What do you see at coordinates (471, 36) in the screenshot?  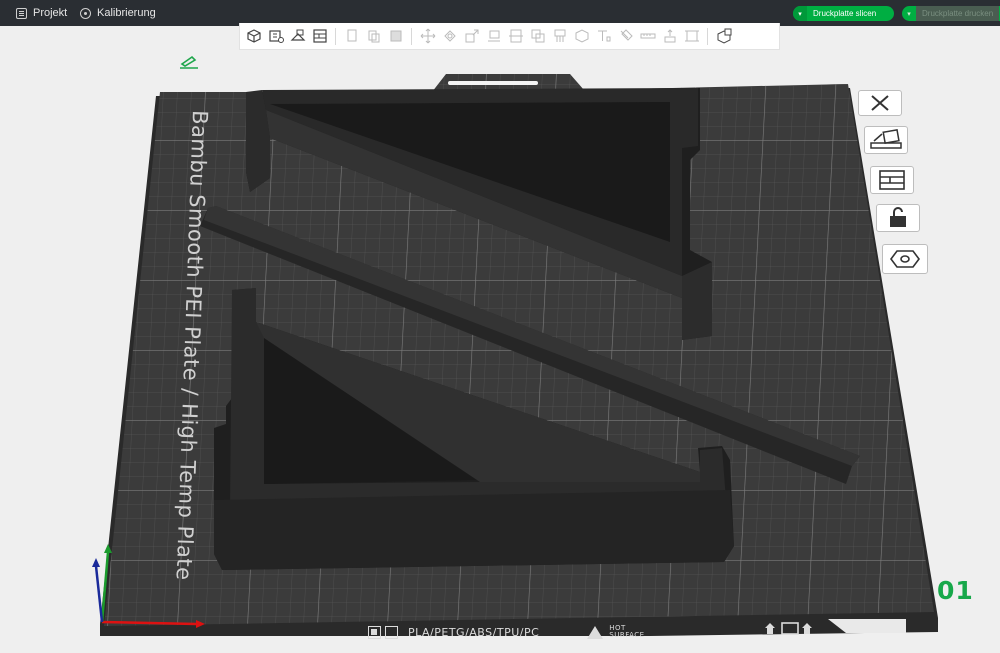 I see `scale-icon` at bounding box center [471, 36].